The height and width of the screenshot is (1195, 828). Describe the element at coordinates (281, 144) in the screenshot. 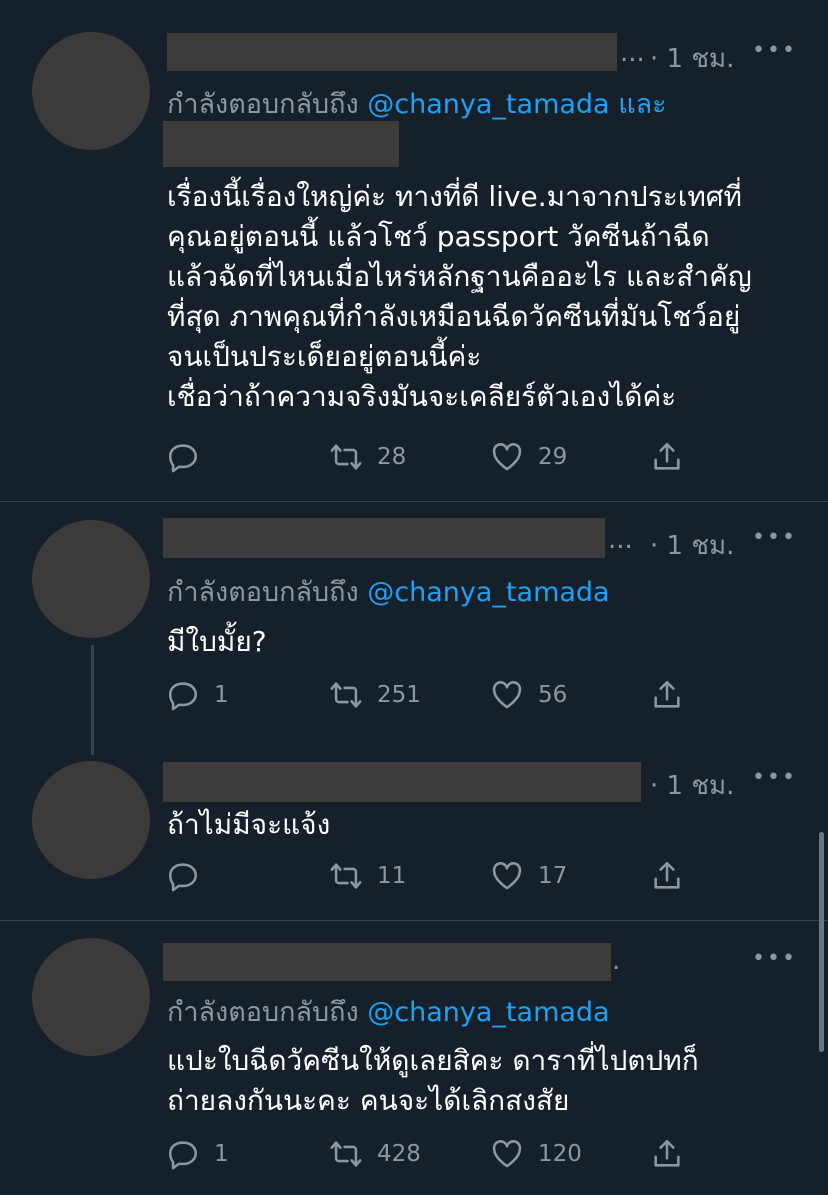

I see `redacted-mention` at that location.